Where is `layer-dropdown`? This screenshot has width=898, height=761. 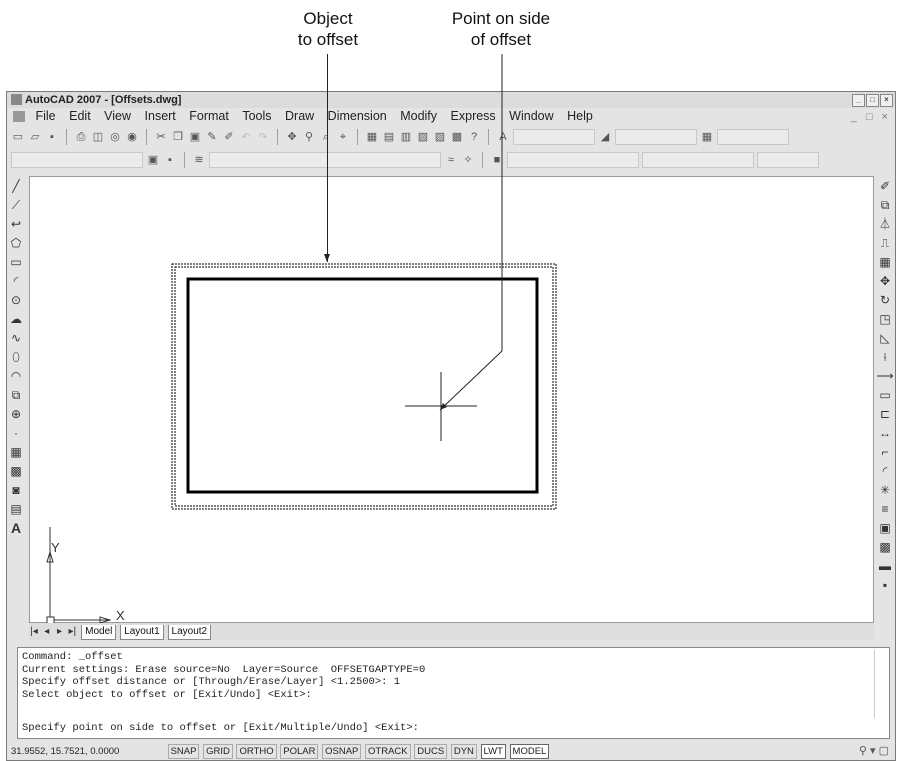 layer-dropdown is located at coordinates (325, 160).